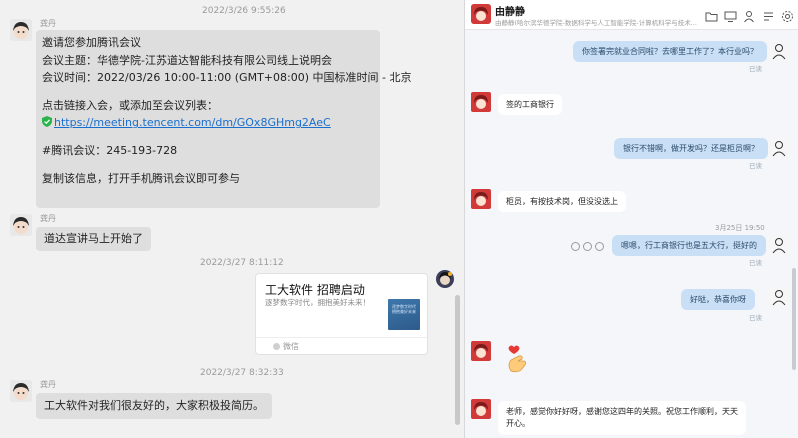  I want to click on finger-heart-sticker, so click(518, 359).